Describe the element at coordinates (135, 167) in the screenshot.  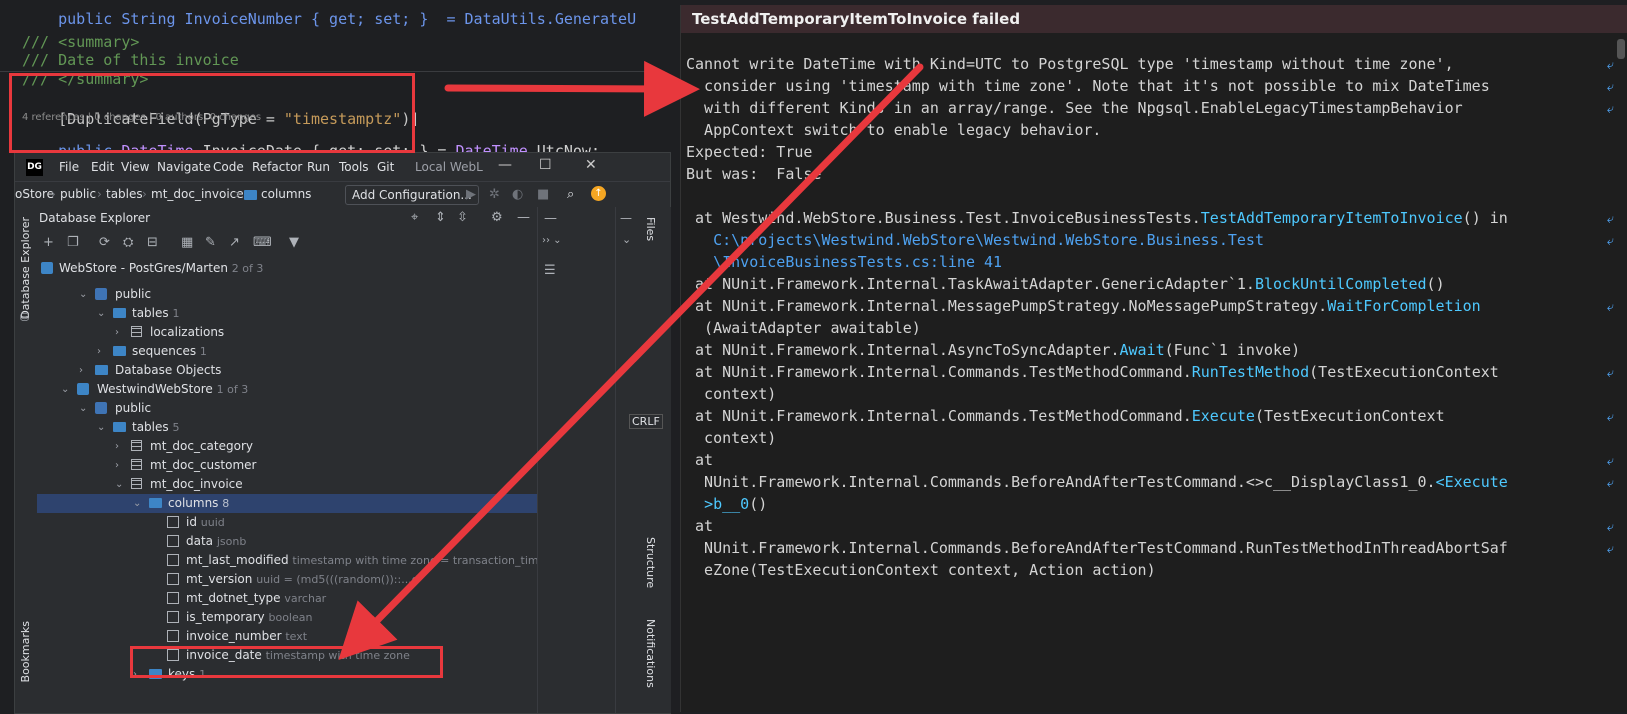
I see `menu-view: View` at that location.